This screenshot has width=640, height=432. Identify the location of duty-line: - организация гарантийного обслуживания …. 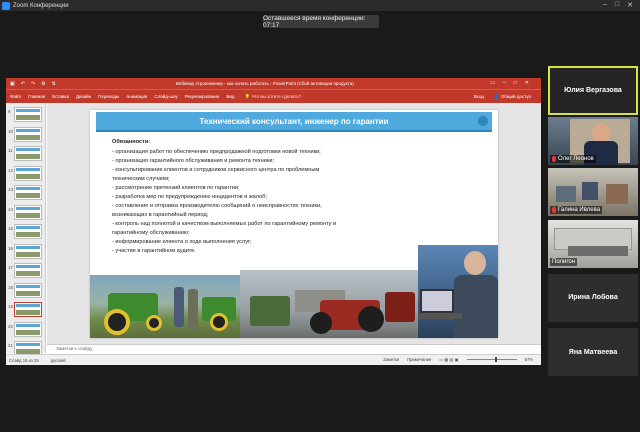
(193, 161).